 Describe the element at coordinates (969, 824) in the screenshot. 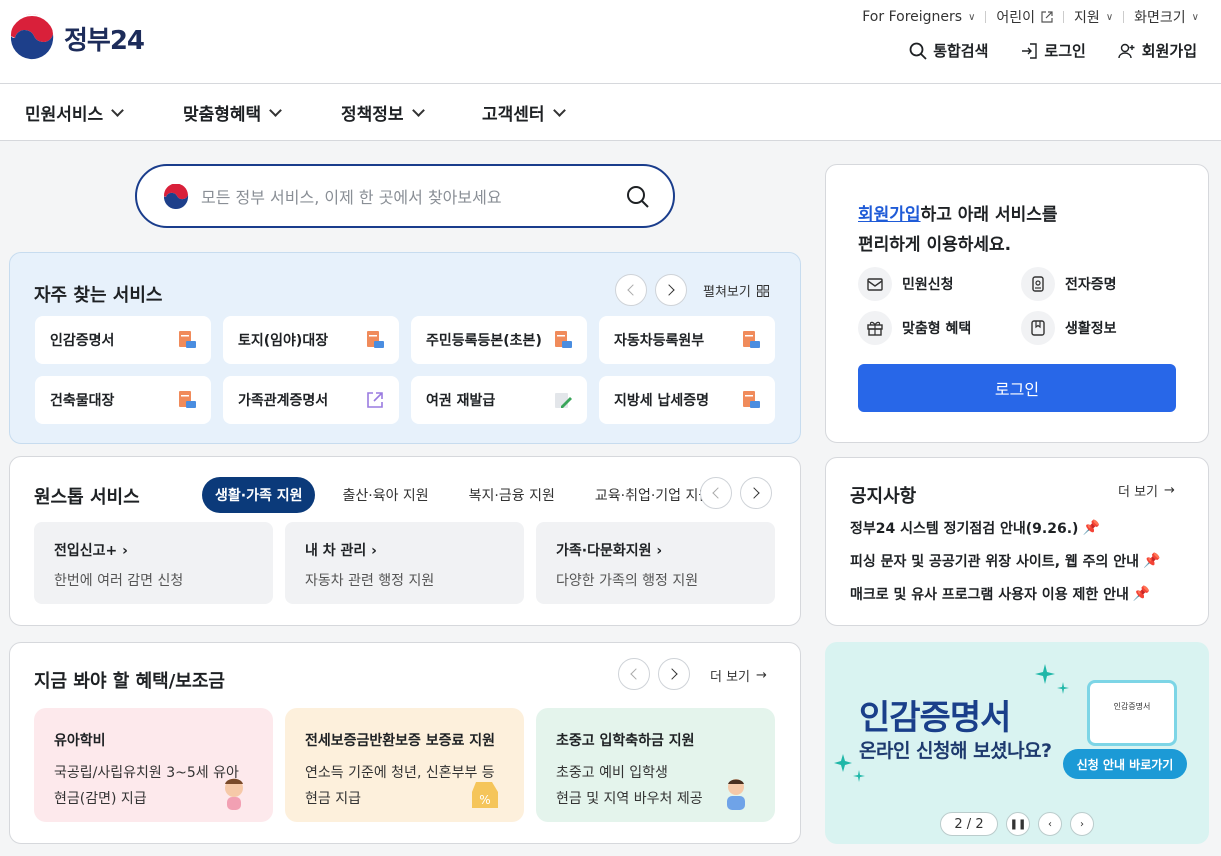

I see `banner-counter: 2 / 2` at that location.